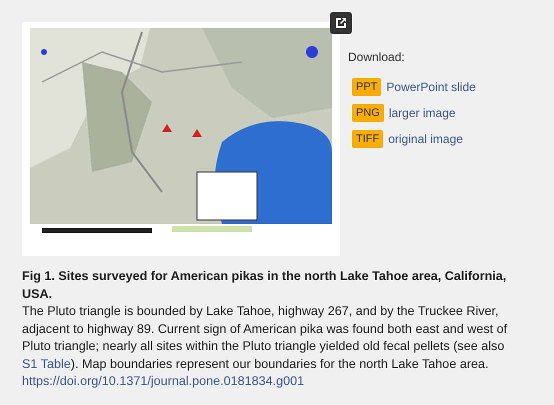 This screenshot has width=554, height=405. What do you see at coordinates (367, 87) in the screenshot?
I see `format-badge: PPT` at bounding box center [367, 87].